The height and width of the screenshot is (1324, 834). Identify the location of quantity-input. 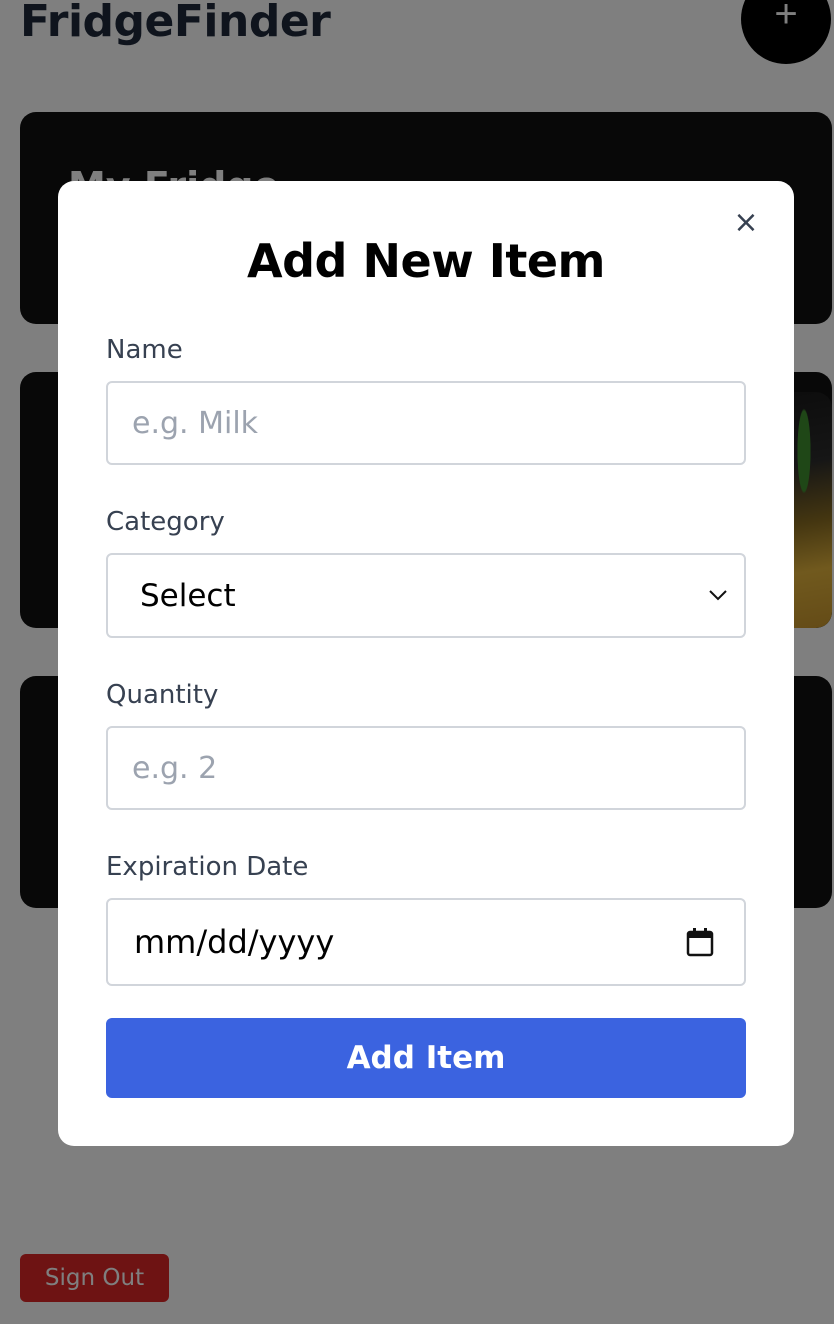
(426, 768).